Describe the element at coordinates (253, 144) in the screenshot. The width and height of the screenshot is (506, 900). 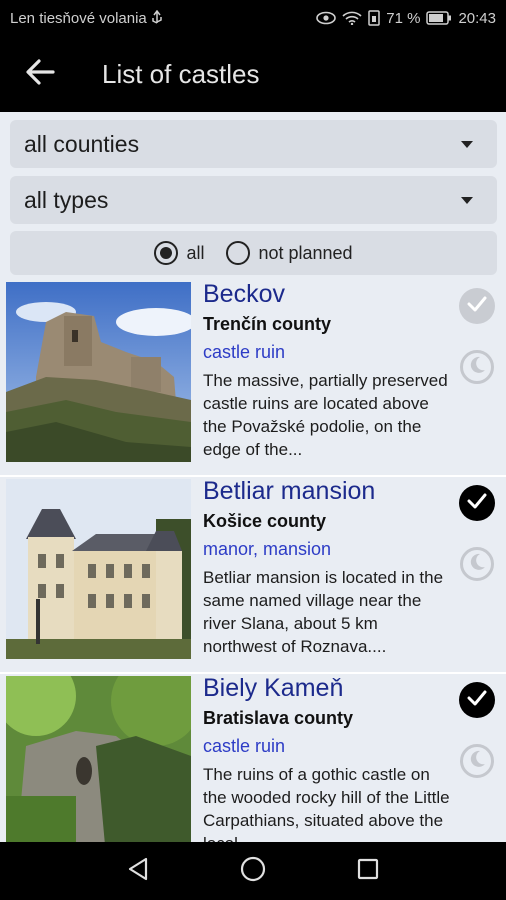
I see `county-select: all counties` at that location.